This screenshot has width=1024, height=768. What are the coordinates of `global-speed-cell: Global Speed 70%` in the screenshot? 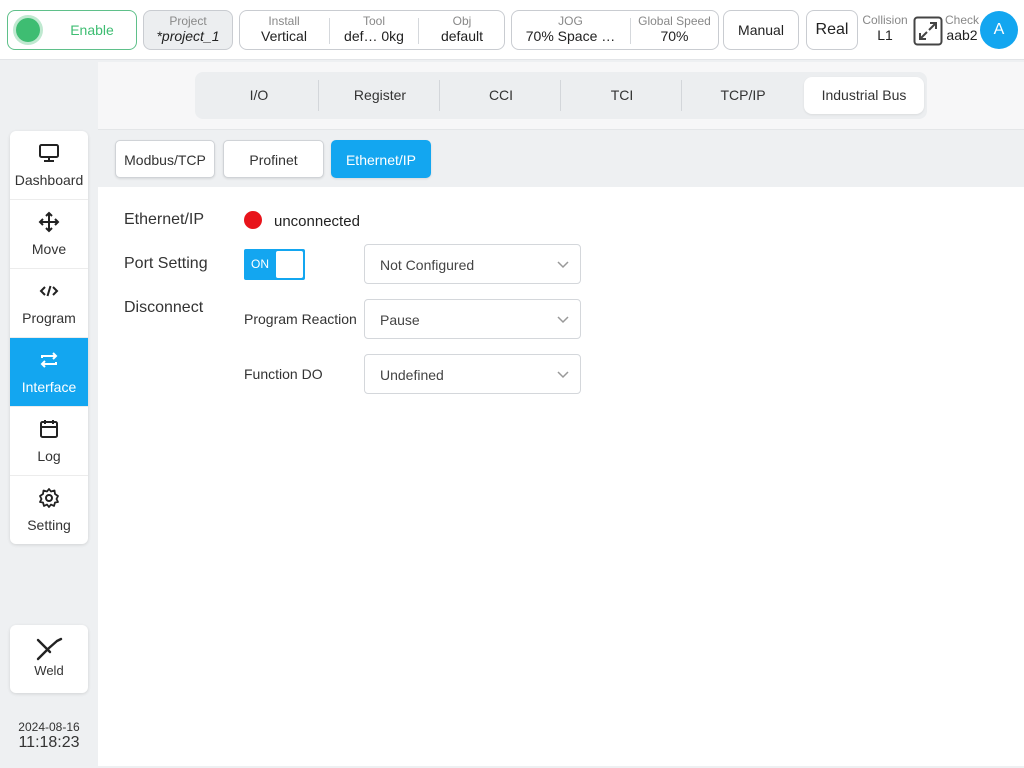 It's located at (674, 30).